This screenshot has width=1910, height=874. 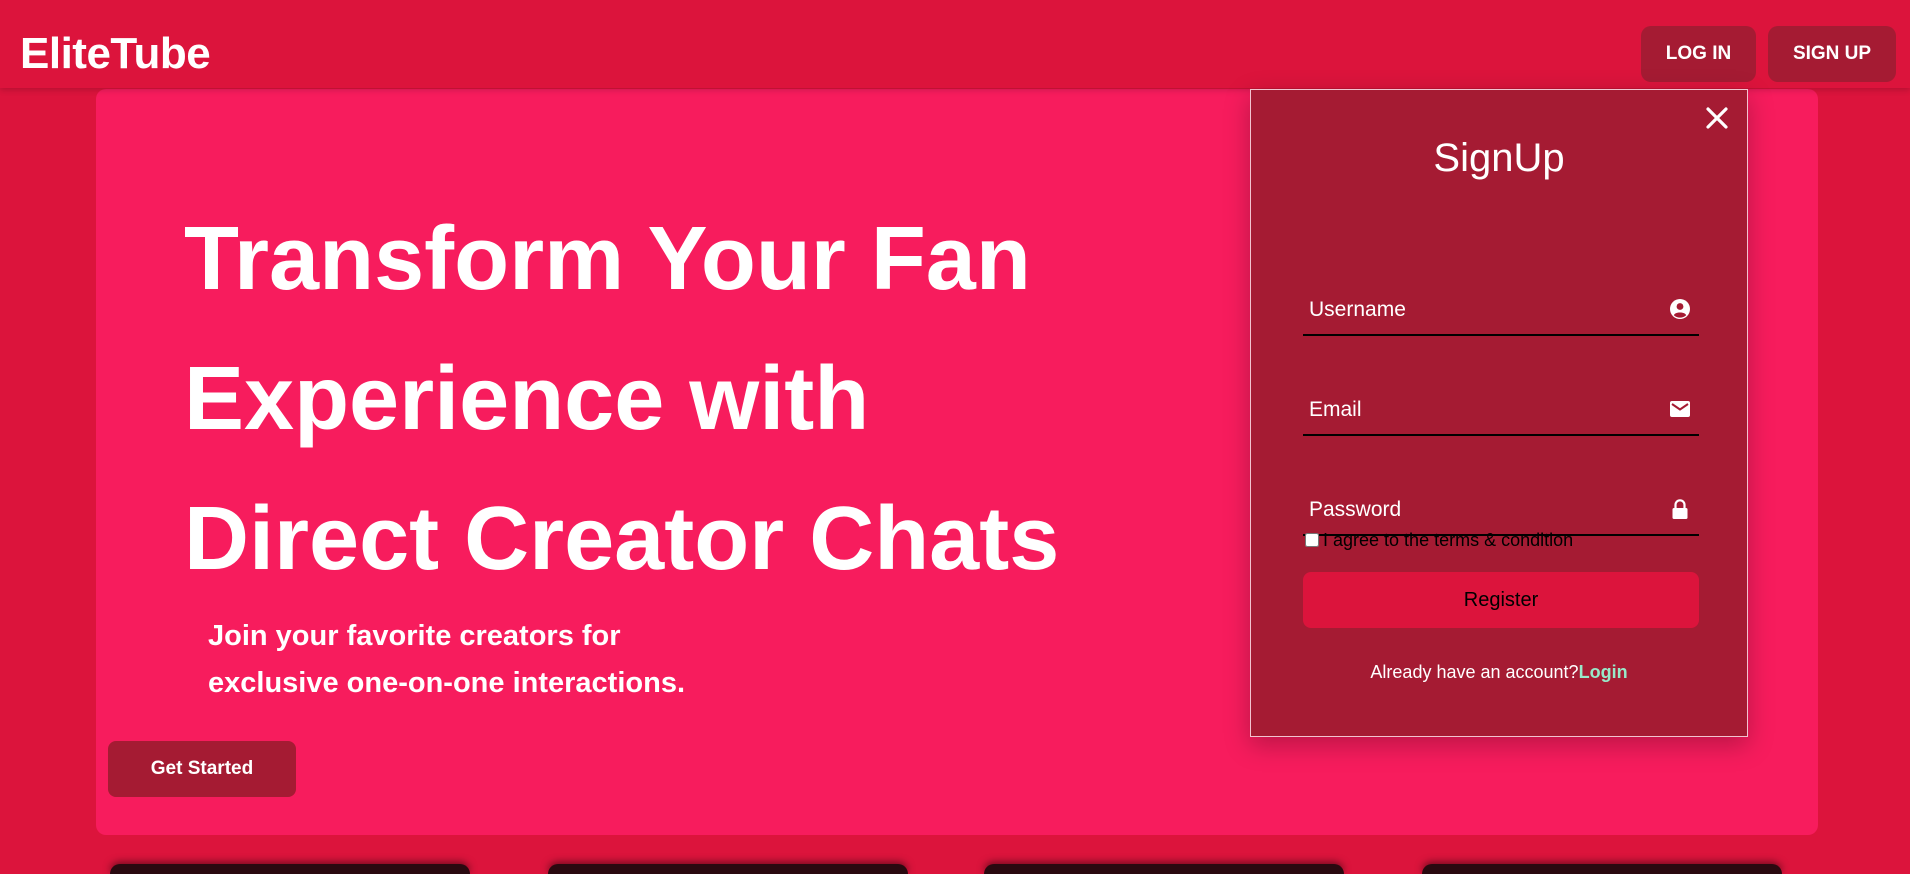 What do you see at coordinates (1501, 600) in the screenshot?
I see `register-button: Register` at bounding box center [1501, 600].